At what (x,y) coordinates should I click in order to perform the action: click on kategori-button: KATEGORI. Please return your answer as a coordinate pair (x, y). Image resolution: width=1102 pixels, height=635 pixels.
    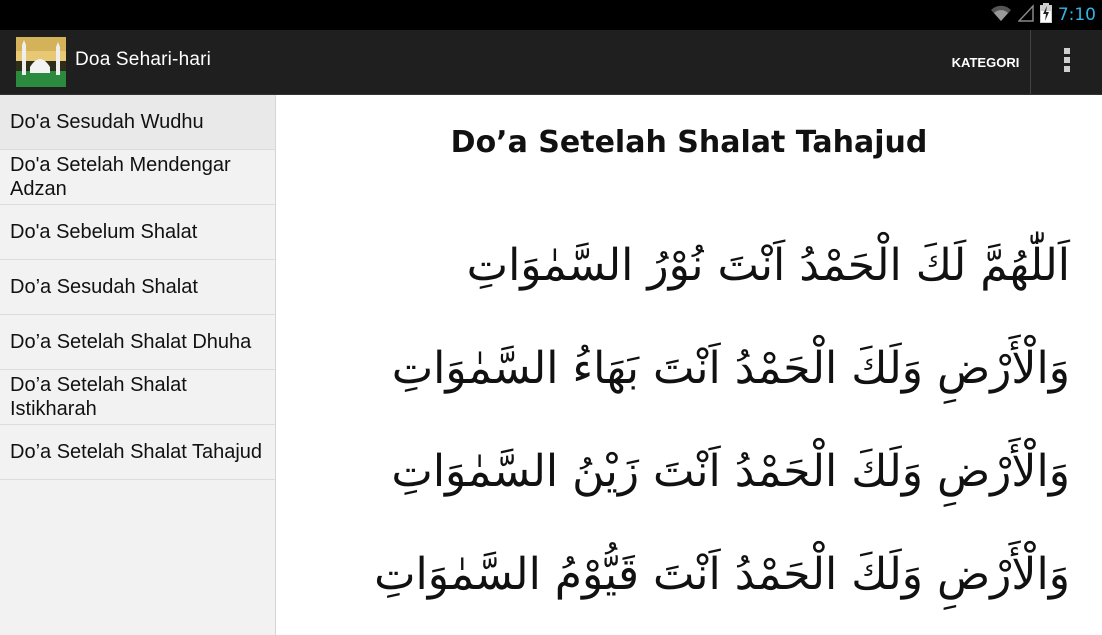
    Looking at the image, I should click on (986, 62).